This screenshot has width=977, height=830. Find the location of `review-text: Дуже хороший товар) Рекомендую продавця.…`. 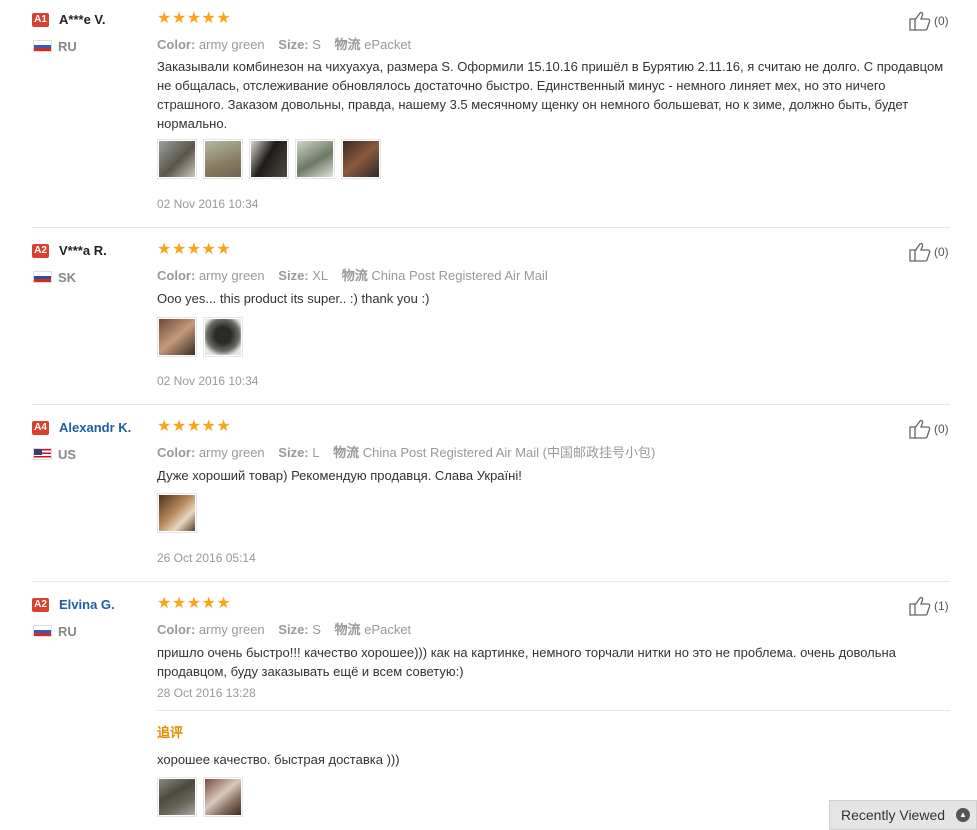

review-text: Дуже хороший товар) Рекомендую продавця.… is located at coordinates (339, 475).